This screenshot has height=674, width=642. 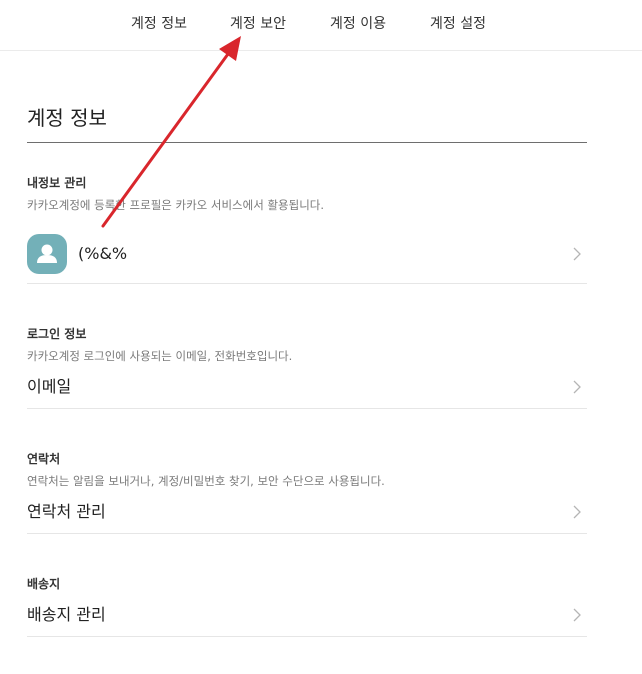 I want to click on tab-account-settings: 계정 설정, so click(x=458, y=24).